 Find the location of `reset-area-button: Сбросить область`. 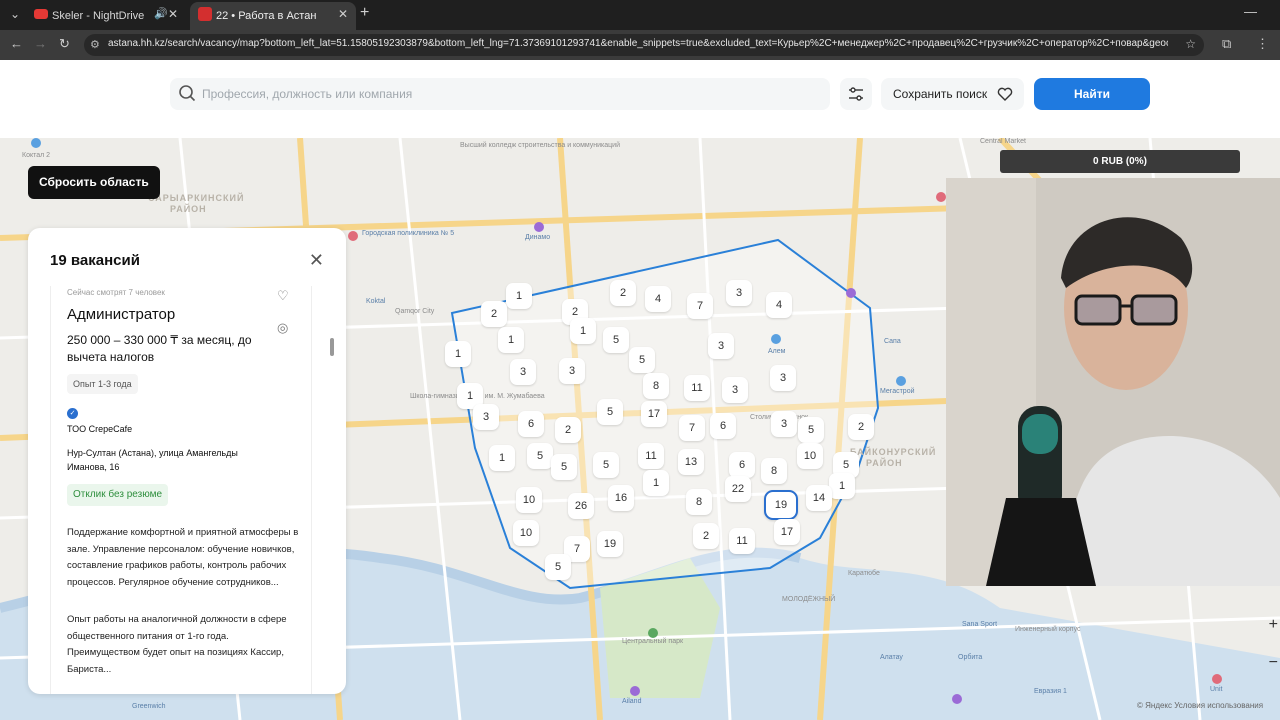

reset-area-button: Сбросить область is located at coordinates (94, 182).